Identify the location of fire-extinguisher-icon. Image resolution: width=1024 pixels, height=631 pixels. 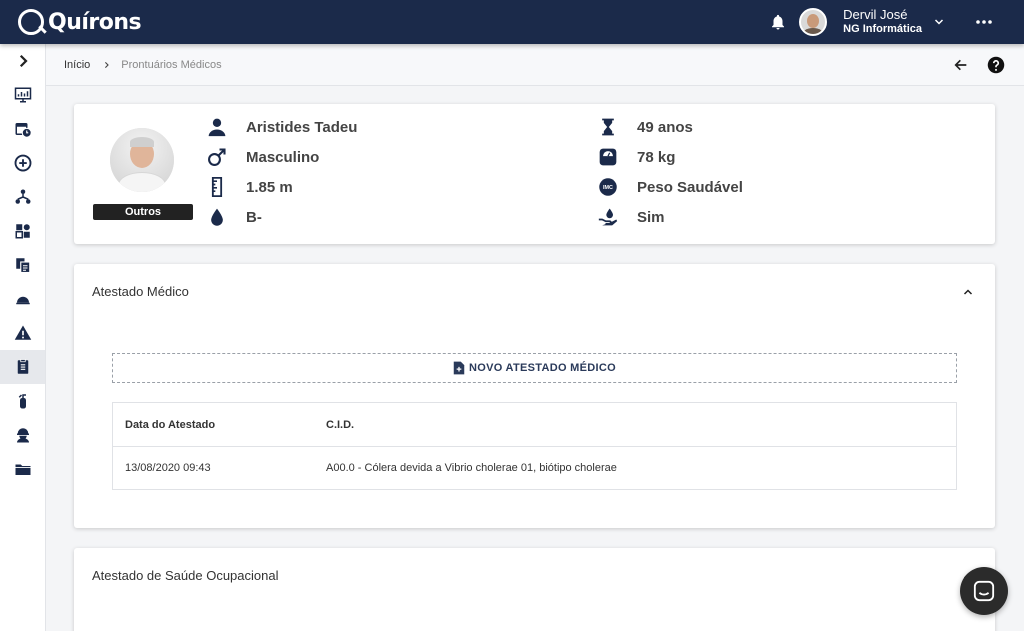
(22, 401).